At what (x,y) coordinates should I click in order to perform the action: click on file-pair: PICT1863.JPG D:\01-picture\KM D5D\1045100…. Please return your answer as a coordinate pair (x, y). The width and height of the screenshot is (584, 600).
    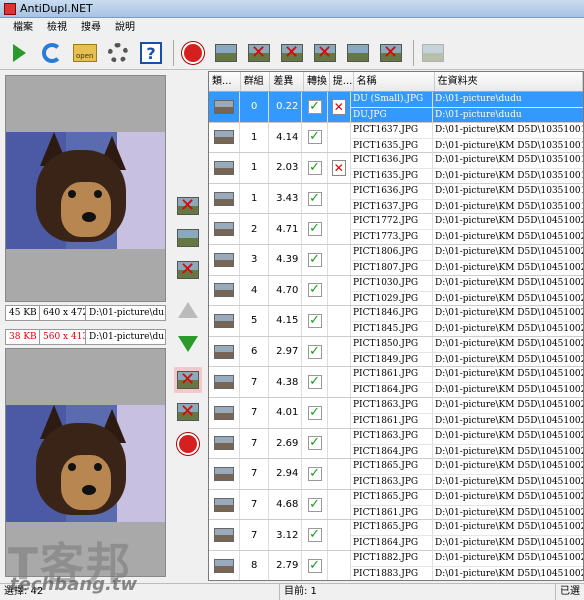
    Looking at the image, I should click on (466, 413).